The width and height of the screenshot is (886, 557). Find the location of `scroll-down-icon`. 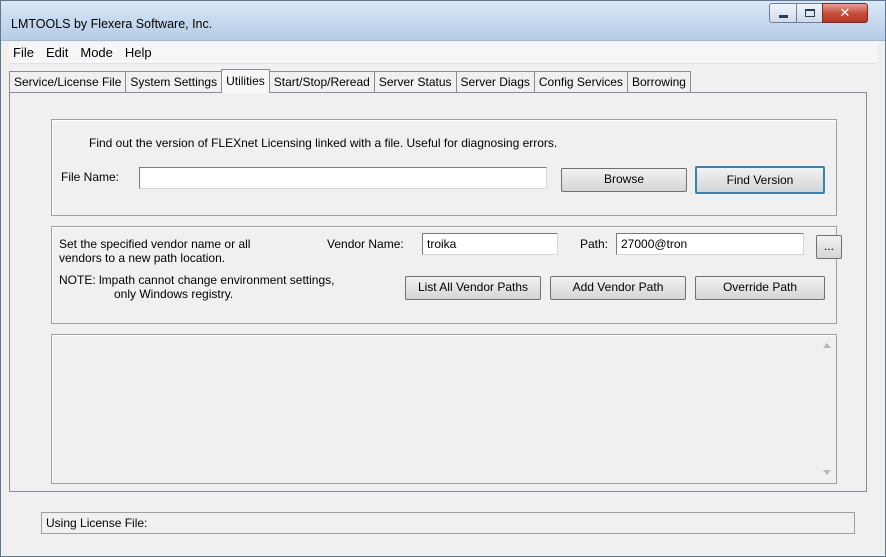

scroll-down-icon is located at coordinates (827, 472).